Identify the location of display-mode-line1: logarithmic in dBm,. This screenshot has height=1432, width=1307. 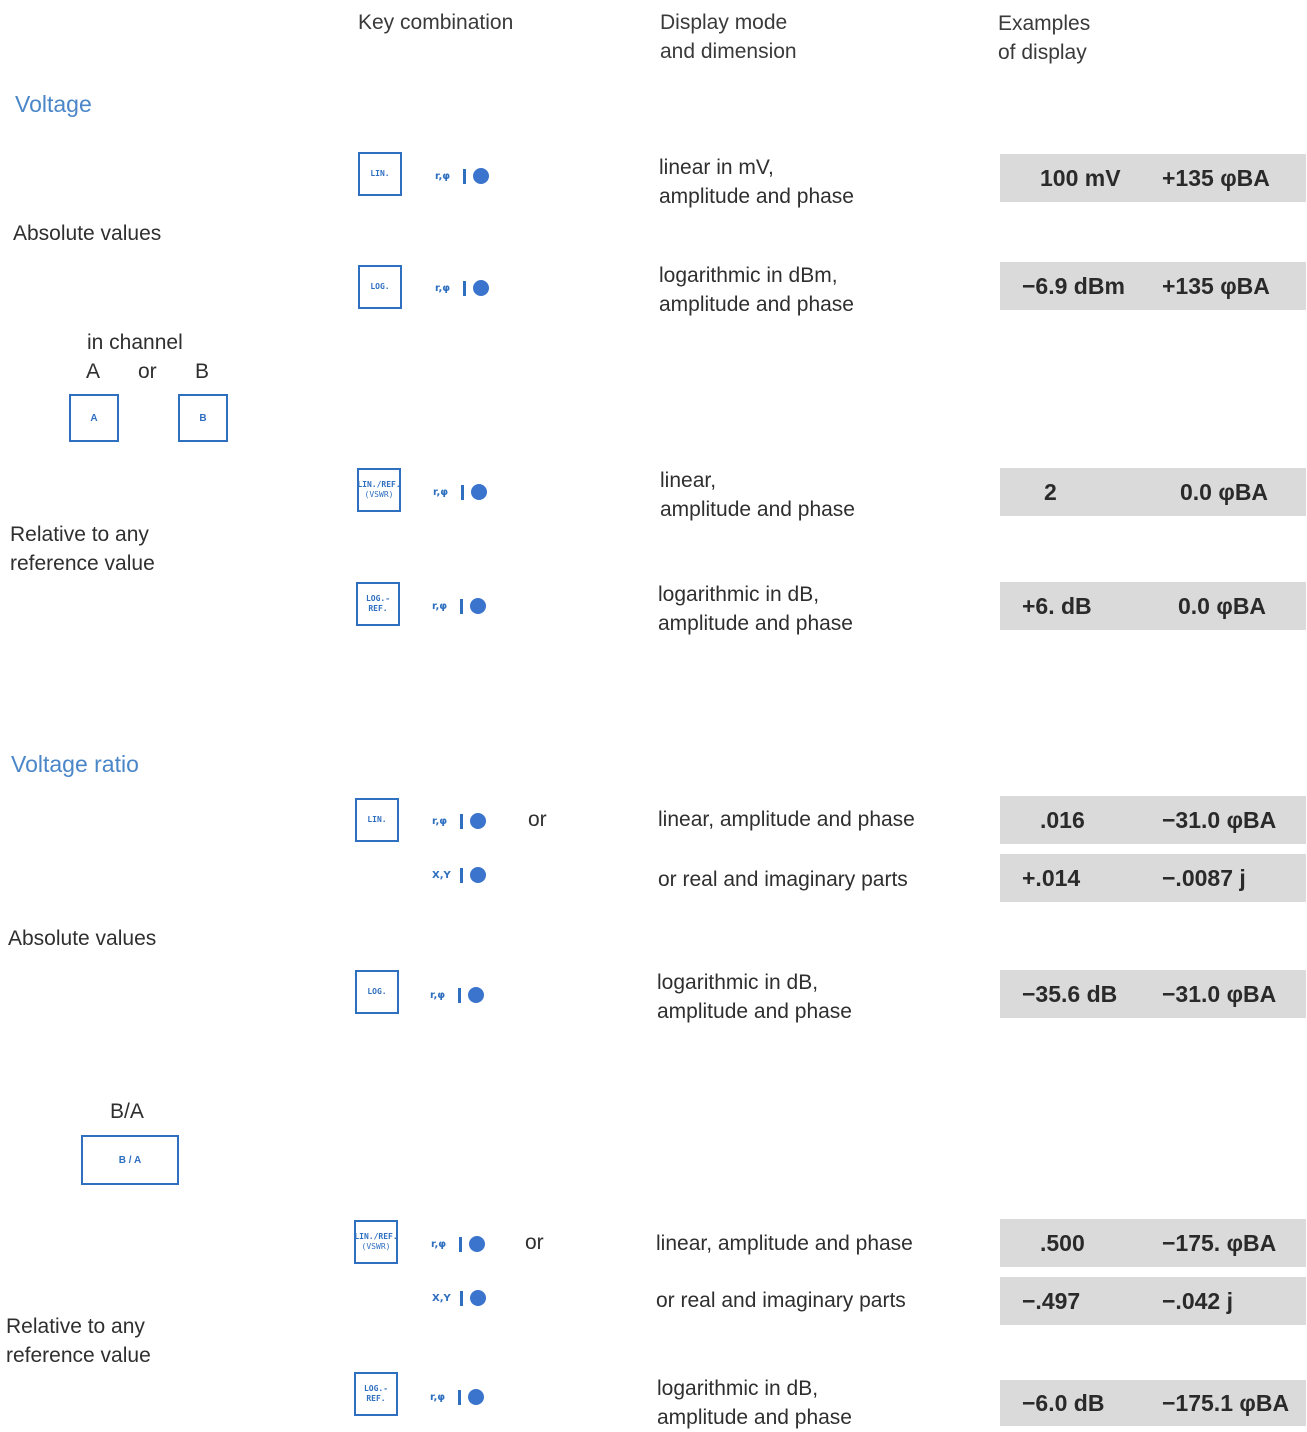
(748, 275).